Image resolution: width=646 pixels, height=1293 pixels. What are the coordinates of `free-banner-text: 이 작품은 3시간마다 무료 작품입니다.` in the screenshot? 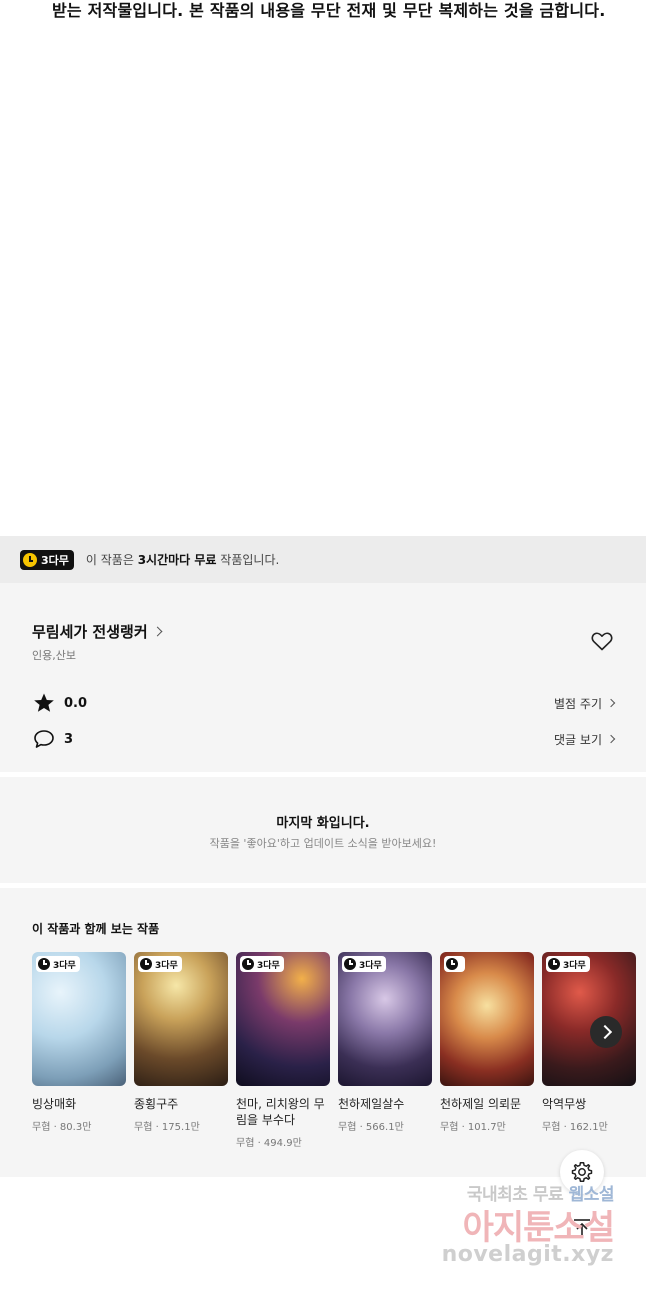 It's located at (182, 559).